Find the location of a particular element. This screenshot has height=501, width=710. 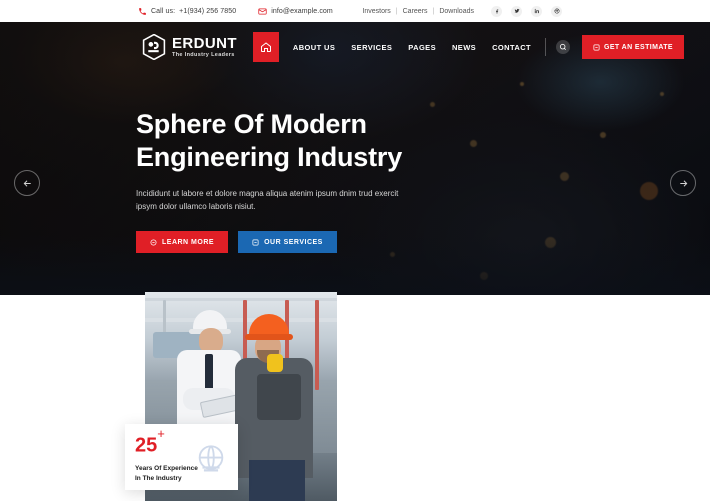

arrow-left-icon is located at coordinates (27, 183).